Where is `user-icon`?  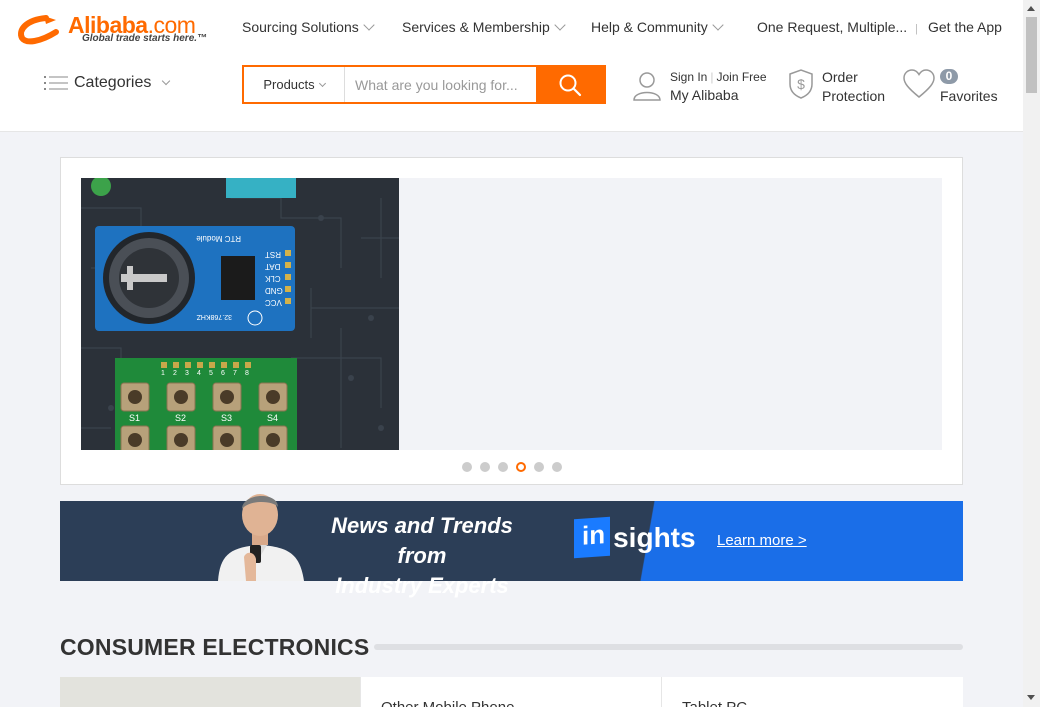
user-icon is located at coordinates (647, 86).